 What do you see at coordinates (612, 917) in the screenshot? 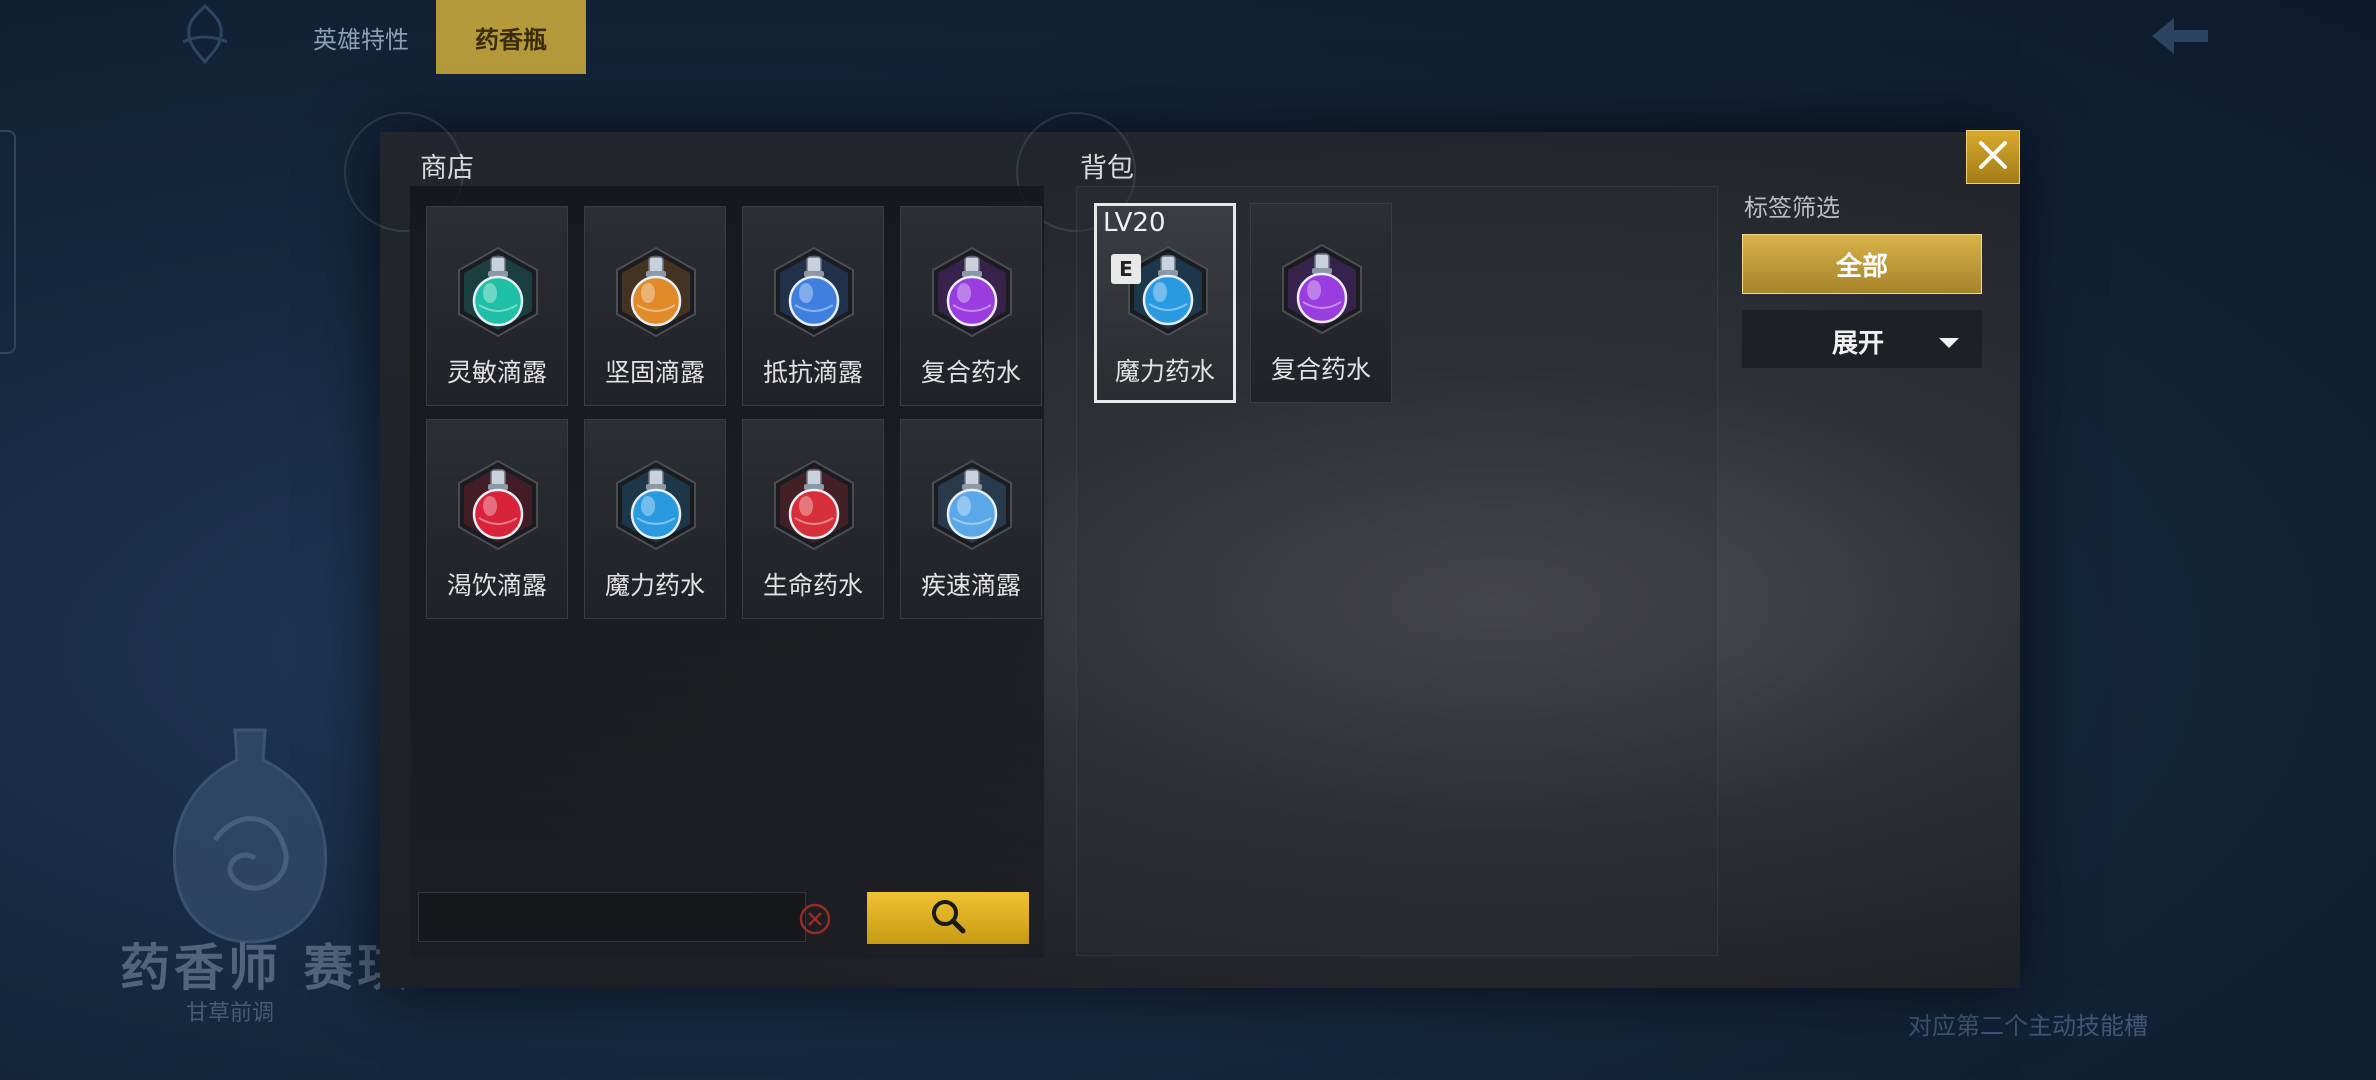
I see `search-input` at bounding box center [612, 917].